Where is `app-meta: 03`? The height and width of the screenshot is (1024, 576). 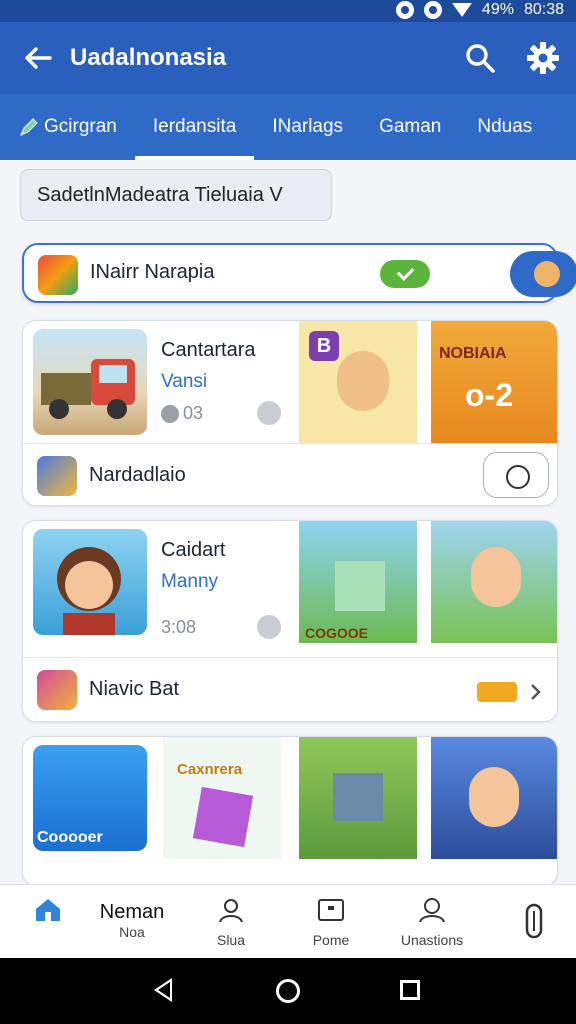
app-meta: 03 is located at coordinates (182, 413).